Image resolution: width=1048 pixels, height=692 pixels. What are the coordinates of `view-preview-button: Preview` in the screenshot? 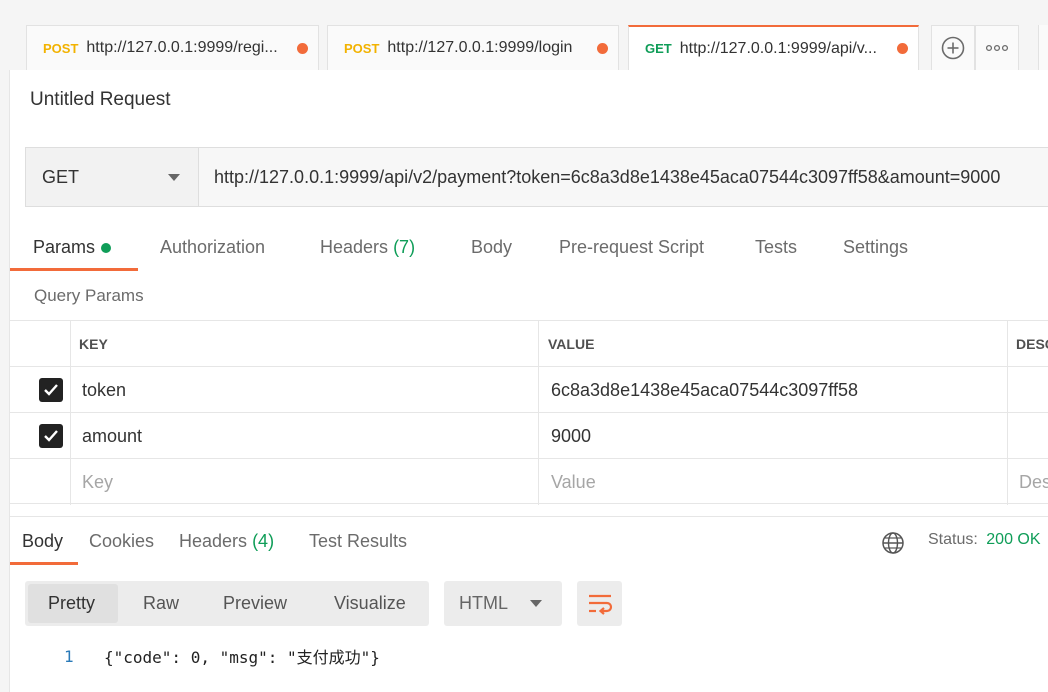 It's located at (255, 603).